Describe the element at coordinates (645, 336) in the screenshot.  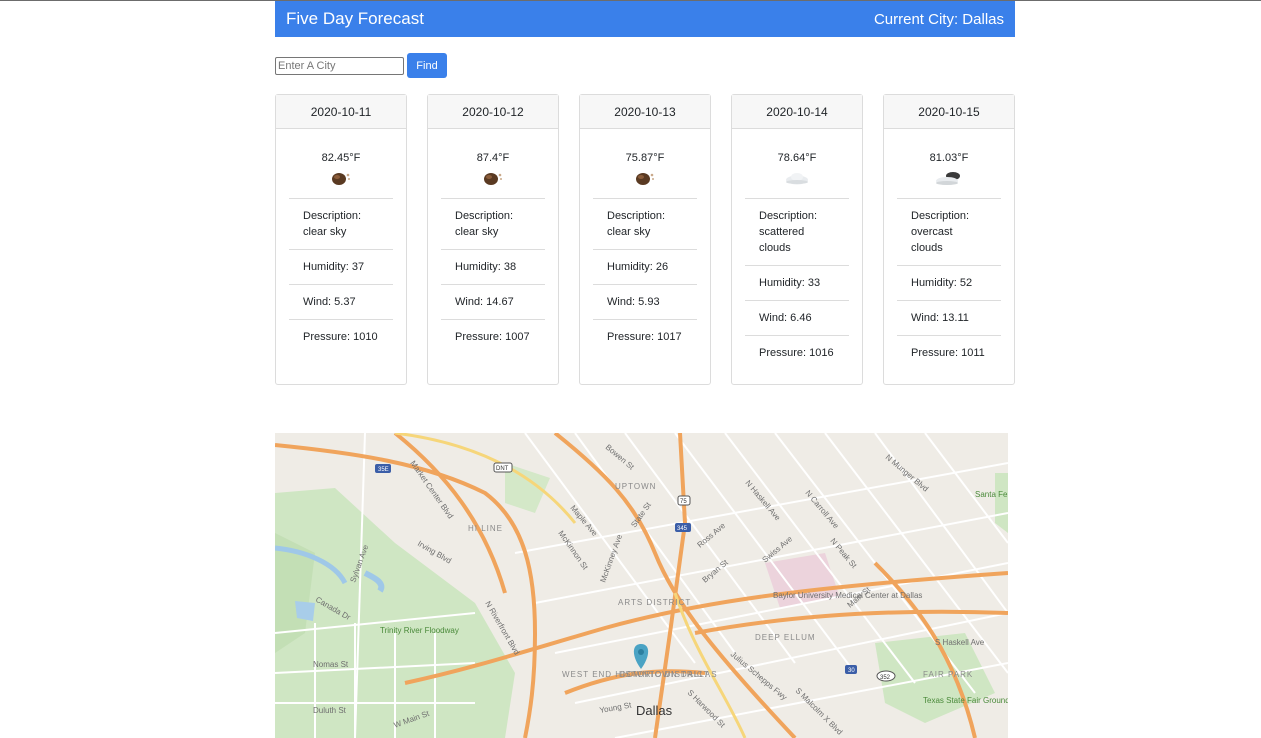
I see `forecast-pressure: Pressure: 1017` at that location.